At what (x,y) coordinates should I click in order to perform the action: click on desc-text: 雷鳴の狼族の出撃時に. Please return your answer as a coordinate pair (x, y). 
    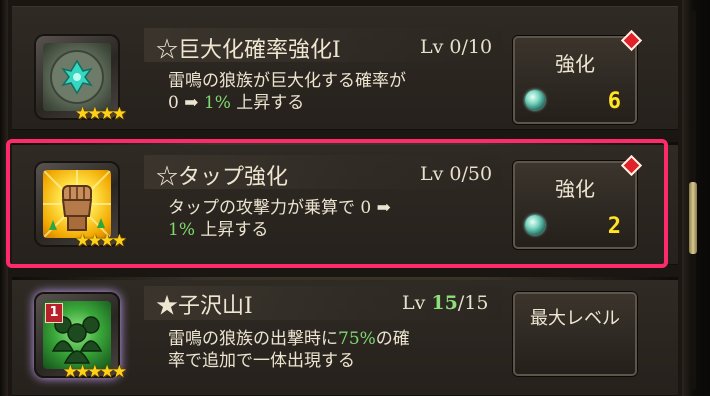
    Looking at the image, I should click on (253, 339).